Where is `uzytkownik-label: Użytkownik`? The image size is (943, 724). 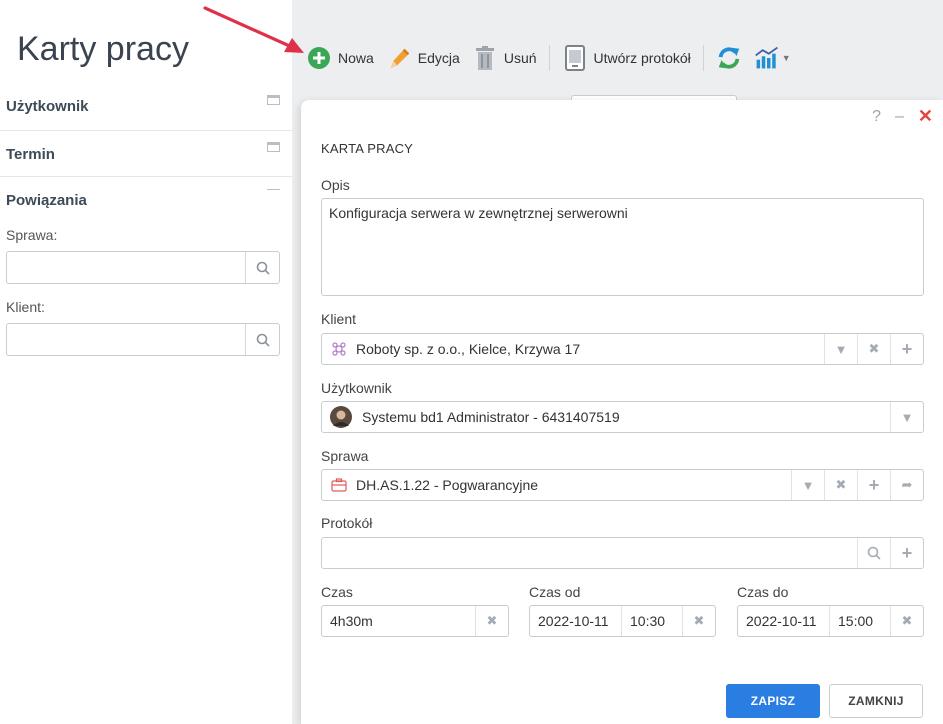 uzytkownik-label: Użytkownik is located at coordinates (356, 388).